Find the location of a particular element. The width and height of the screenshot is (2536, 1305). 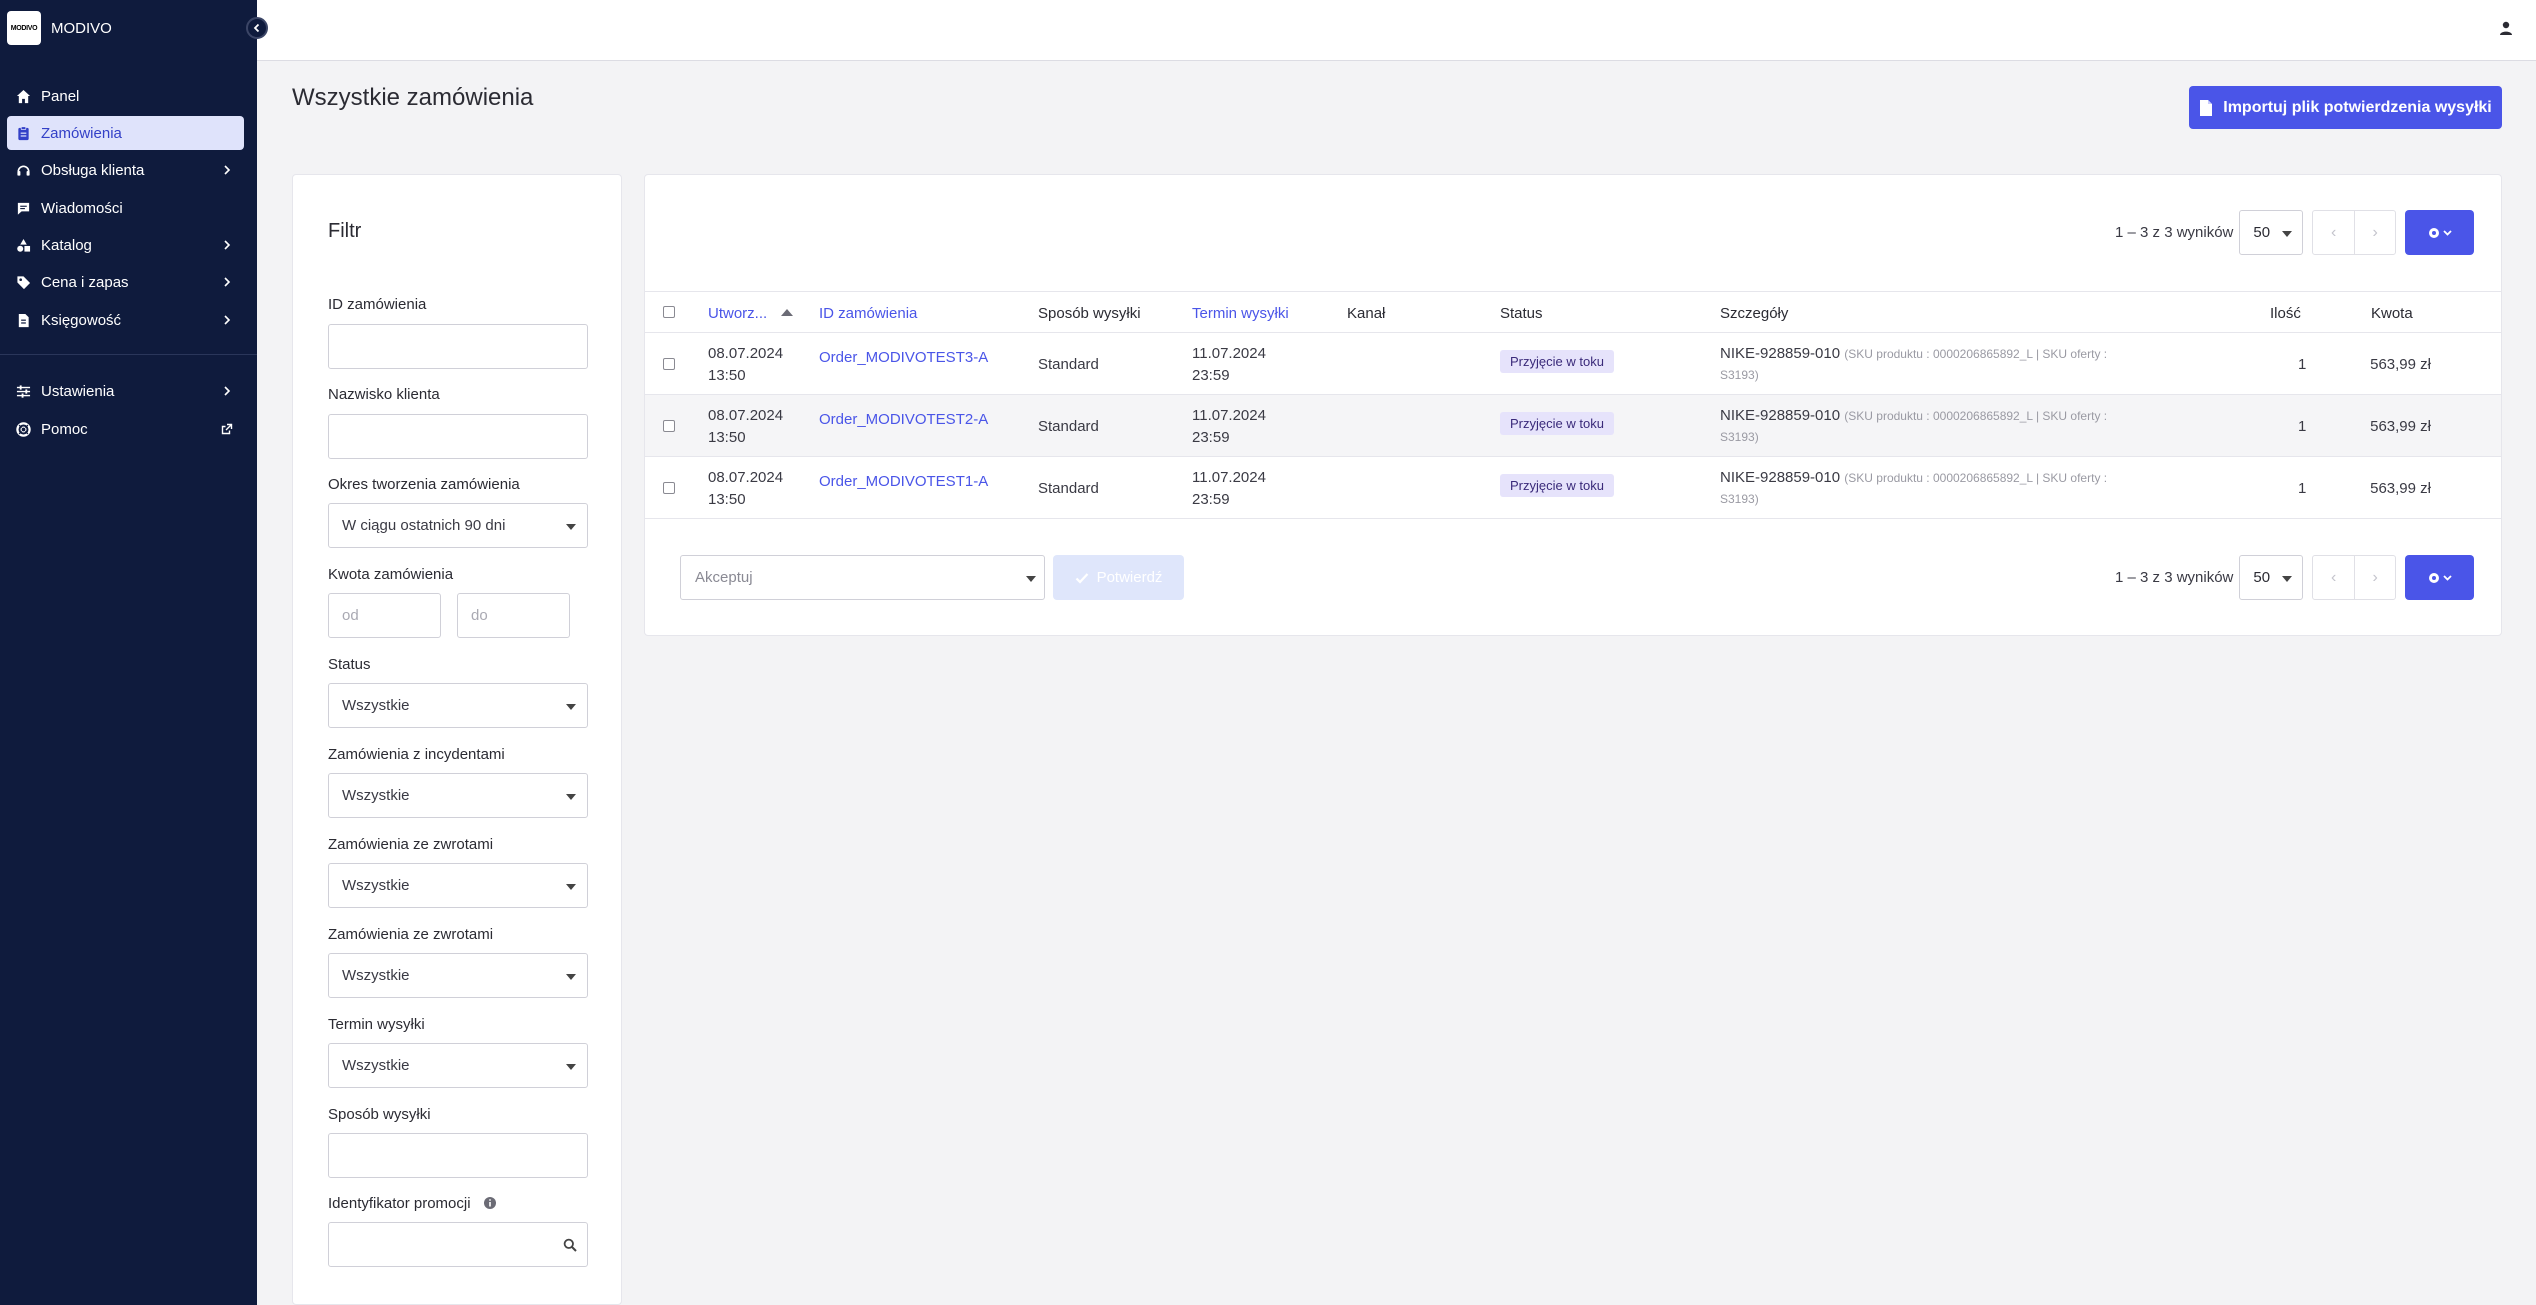

sidebar-item-help: Pomoc is located at coordinates (125, 429).